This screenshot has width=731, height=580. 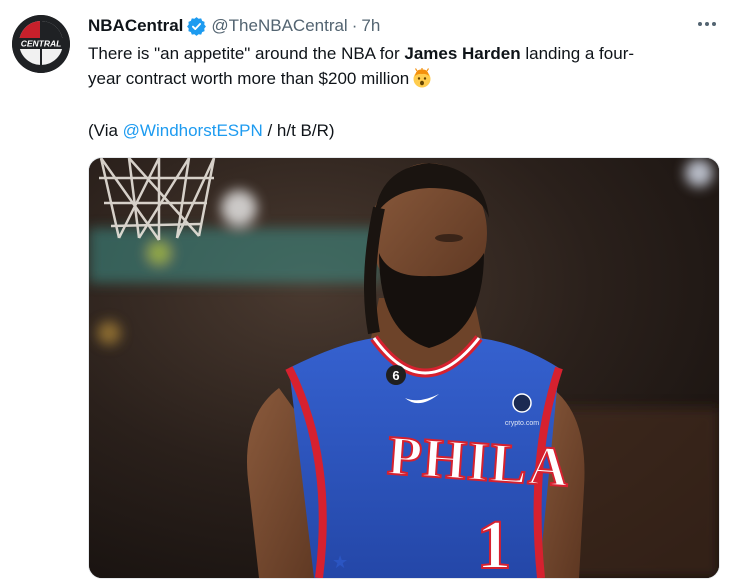 What do you see at coordinates (577, 53) in the screenshot?
I see `tweet-text-part: landing a four-` at bounding box center [577, 53].